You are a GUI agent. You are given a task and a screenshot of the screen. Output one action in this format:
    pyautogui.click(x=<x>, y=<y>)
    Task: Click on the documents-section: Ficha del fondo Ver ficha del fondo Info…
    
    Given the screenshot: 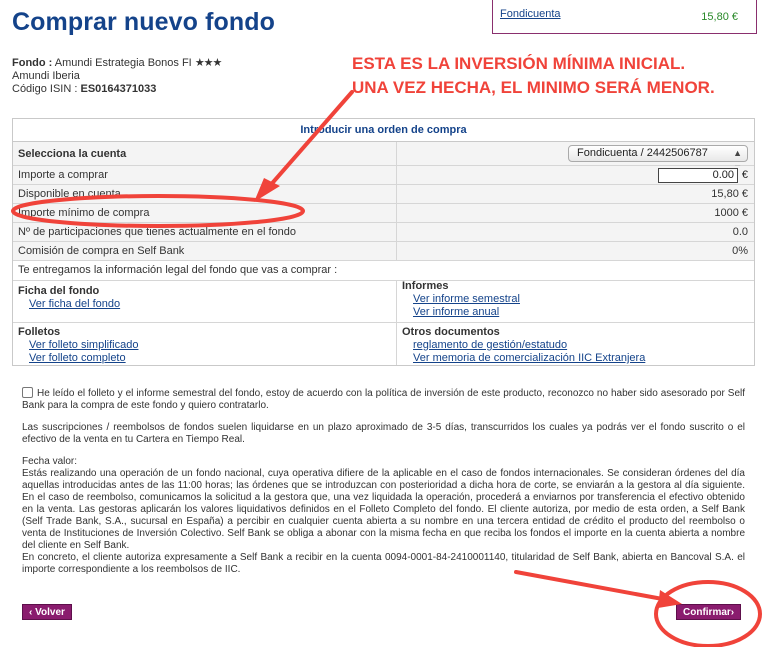 What is the action you would take?
    pyautogui.click(x=383, y=322)
    